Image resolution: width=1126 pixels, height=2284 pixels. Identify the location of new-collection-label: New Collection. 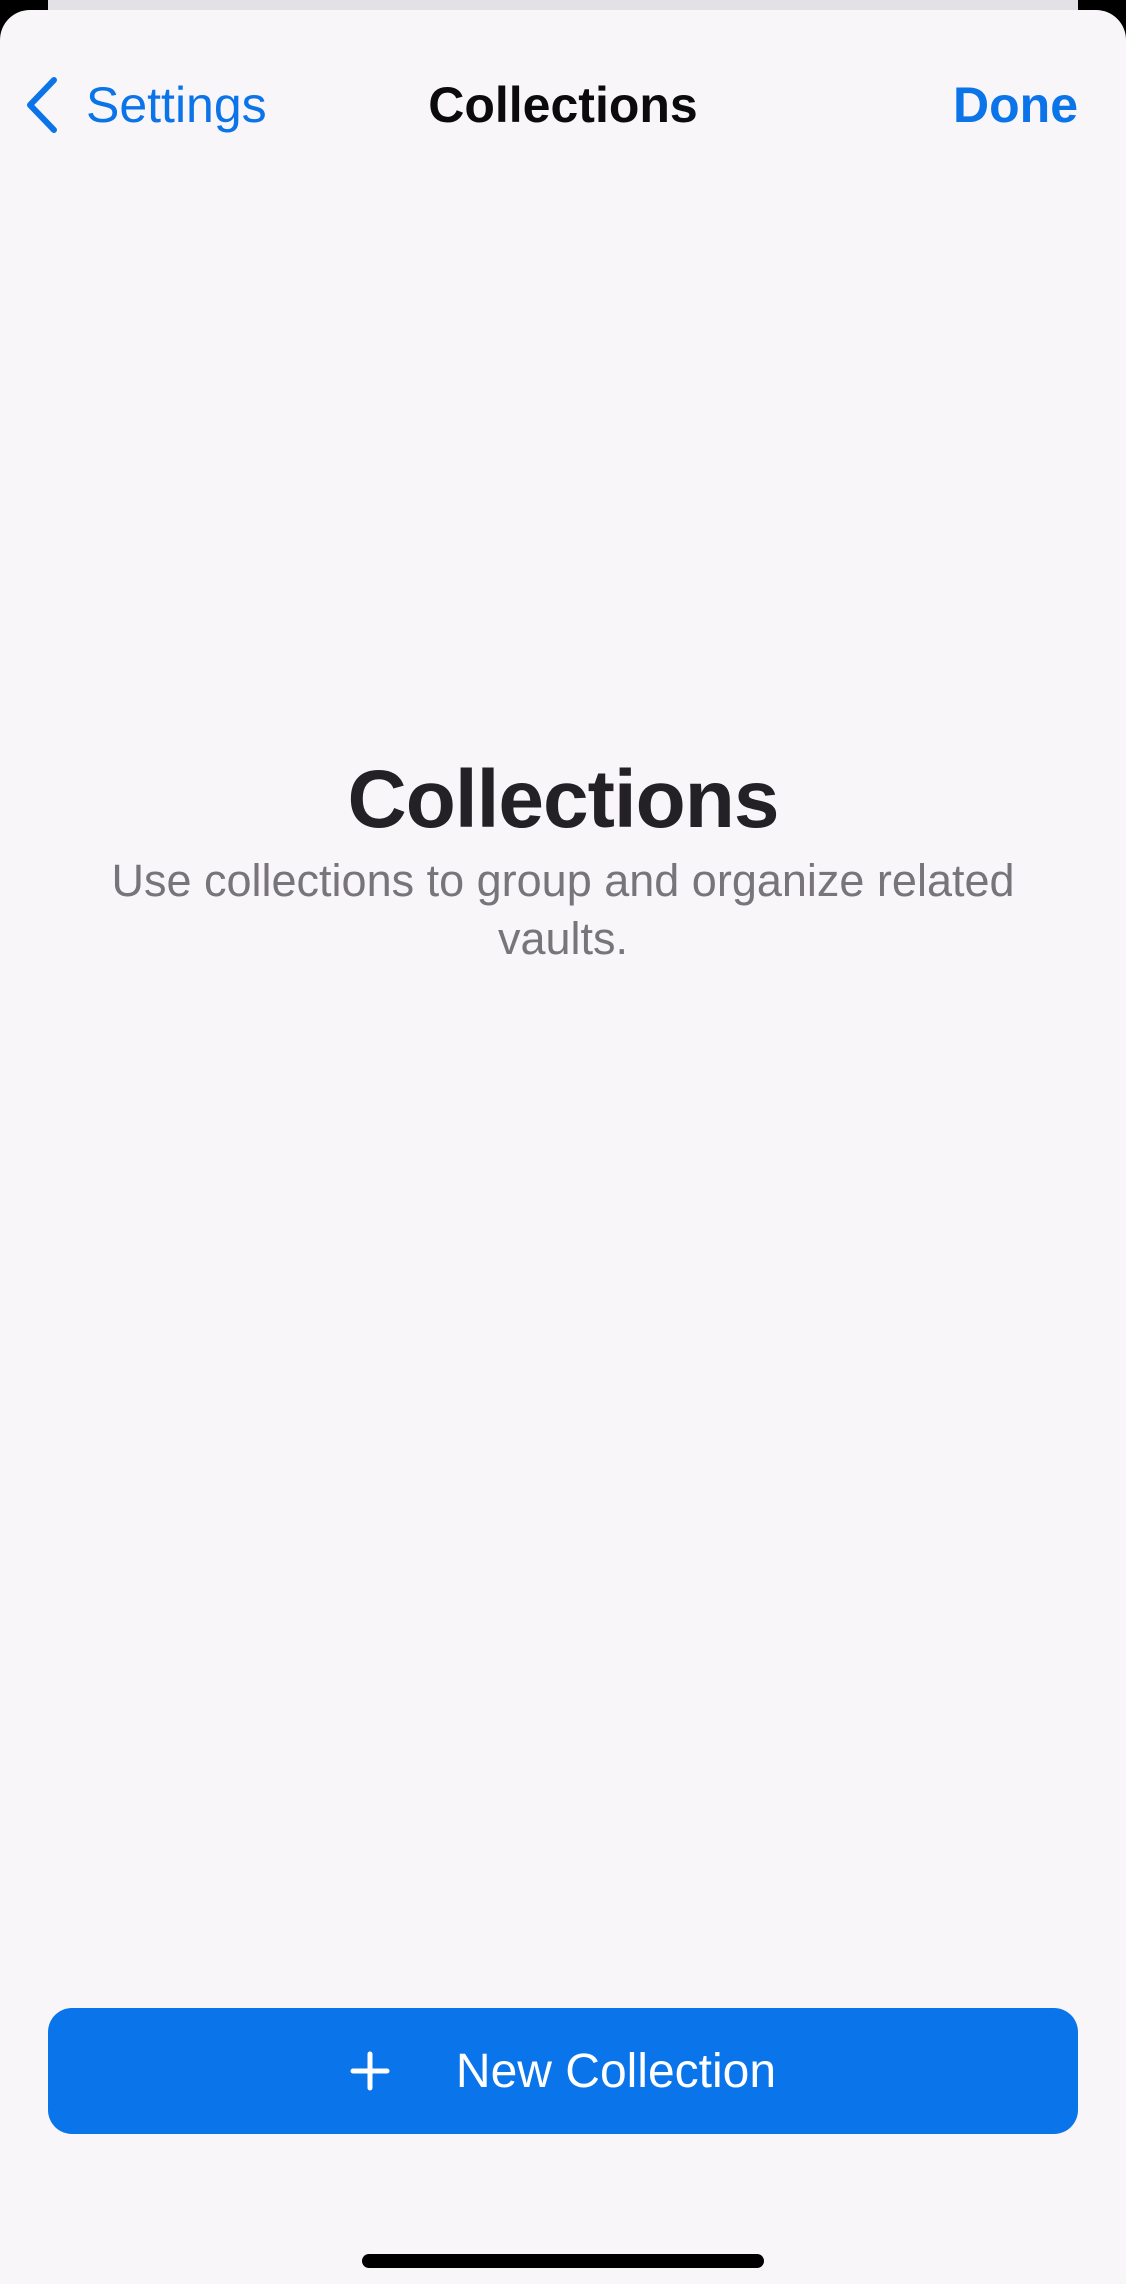
(616, 2071).